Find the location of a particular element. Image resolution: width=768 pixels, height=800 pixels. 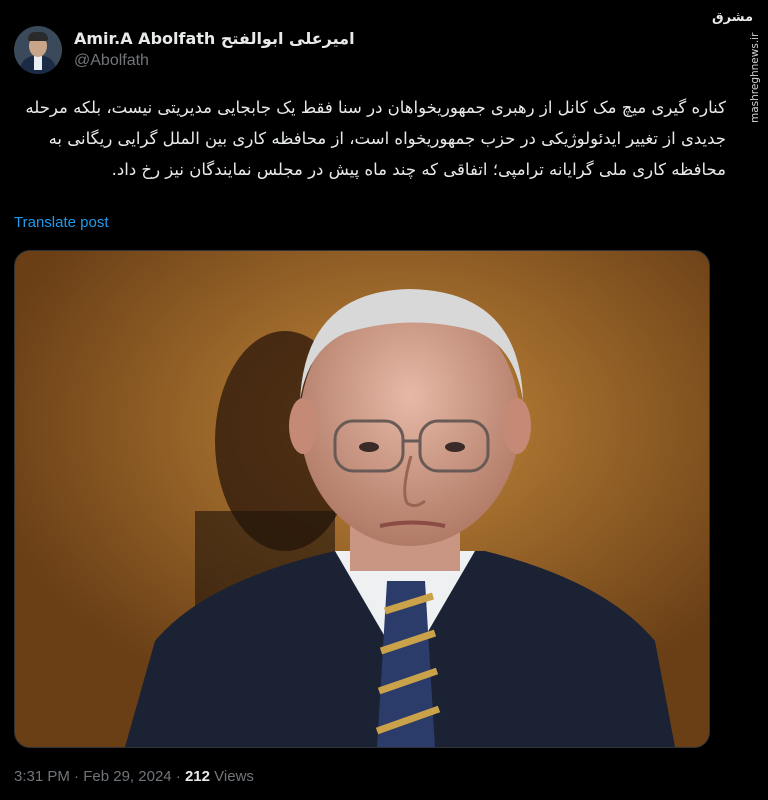

author-display-name: Amir.A Abolfath امیرعلی ابوالفتح is located at coordinates (214, 39).